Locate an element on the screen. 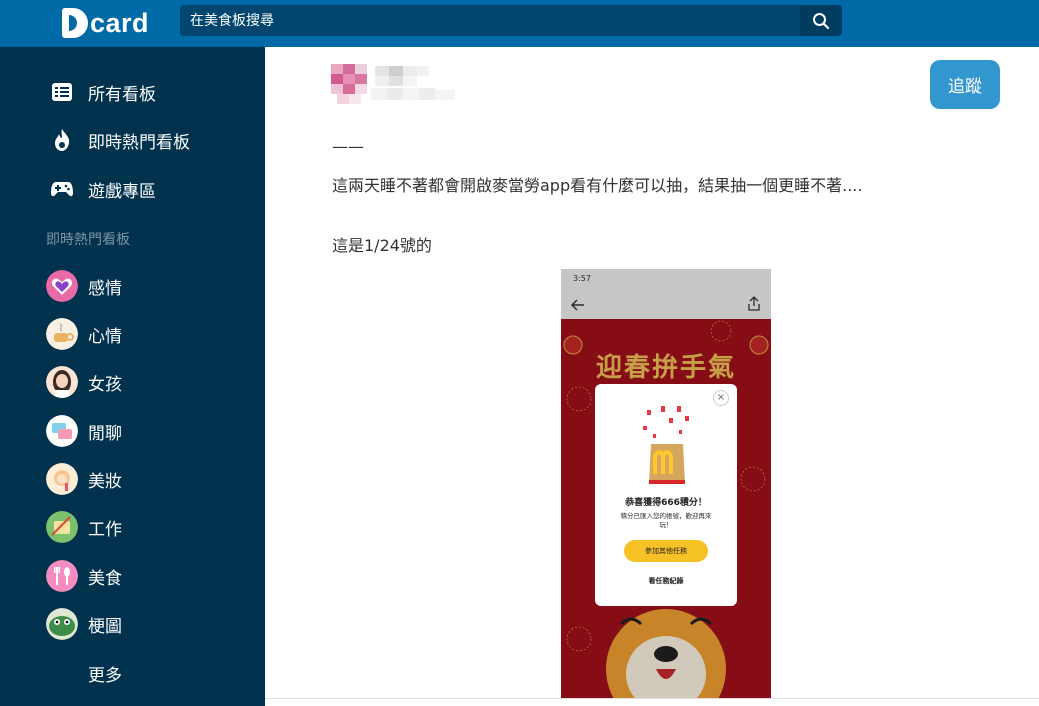  sidebar-item-all-boards: 所有看板 is located at coordinates (102, 92).